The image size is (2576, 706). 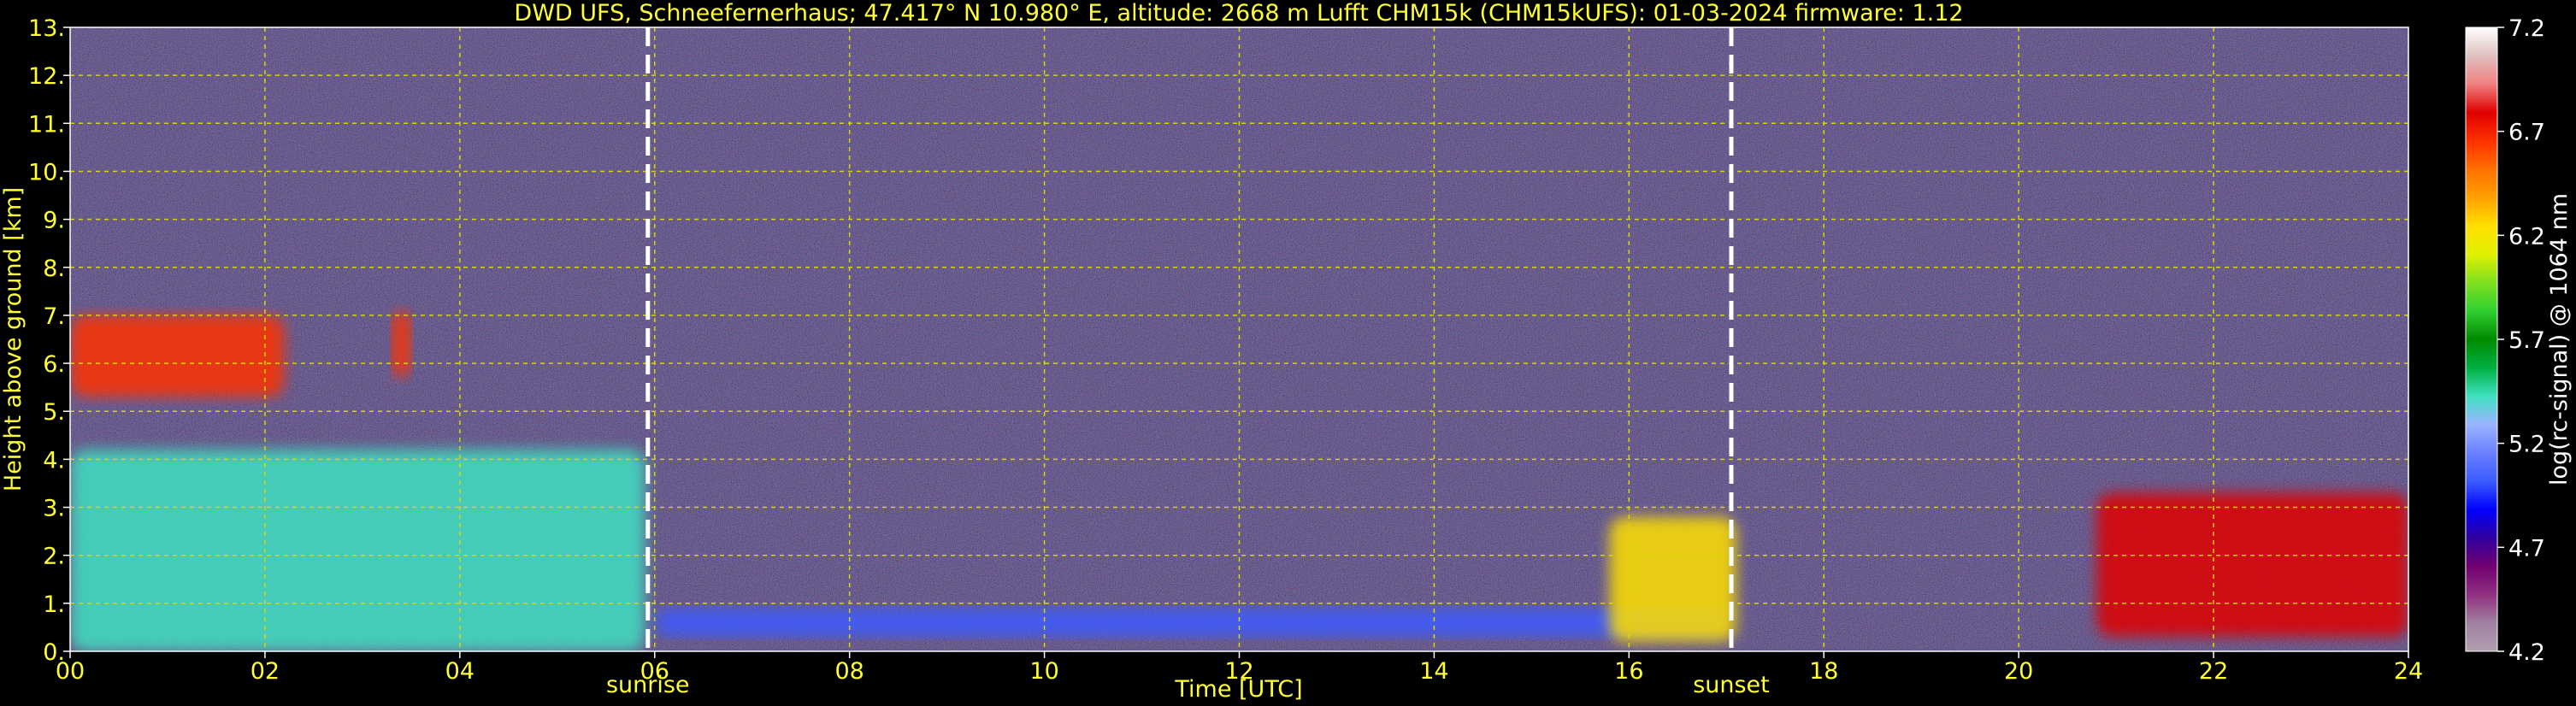 I want to click on colorbar-label: log(rc-signal) @ 1064 nm, so click(x=2559, y=339).